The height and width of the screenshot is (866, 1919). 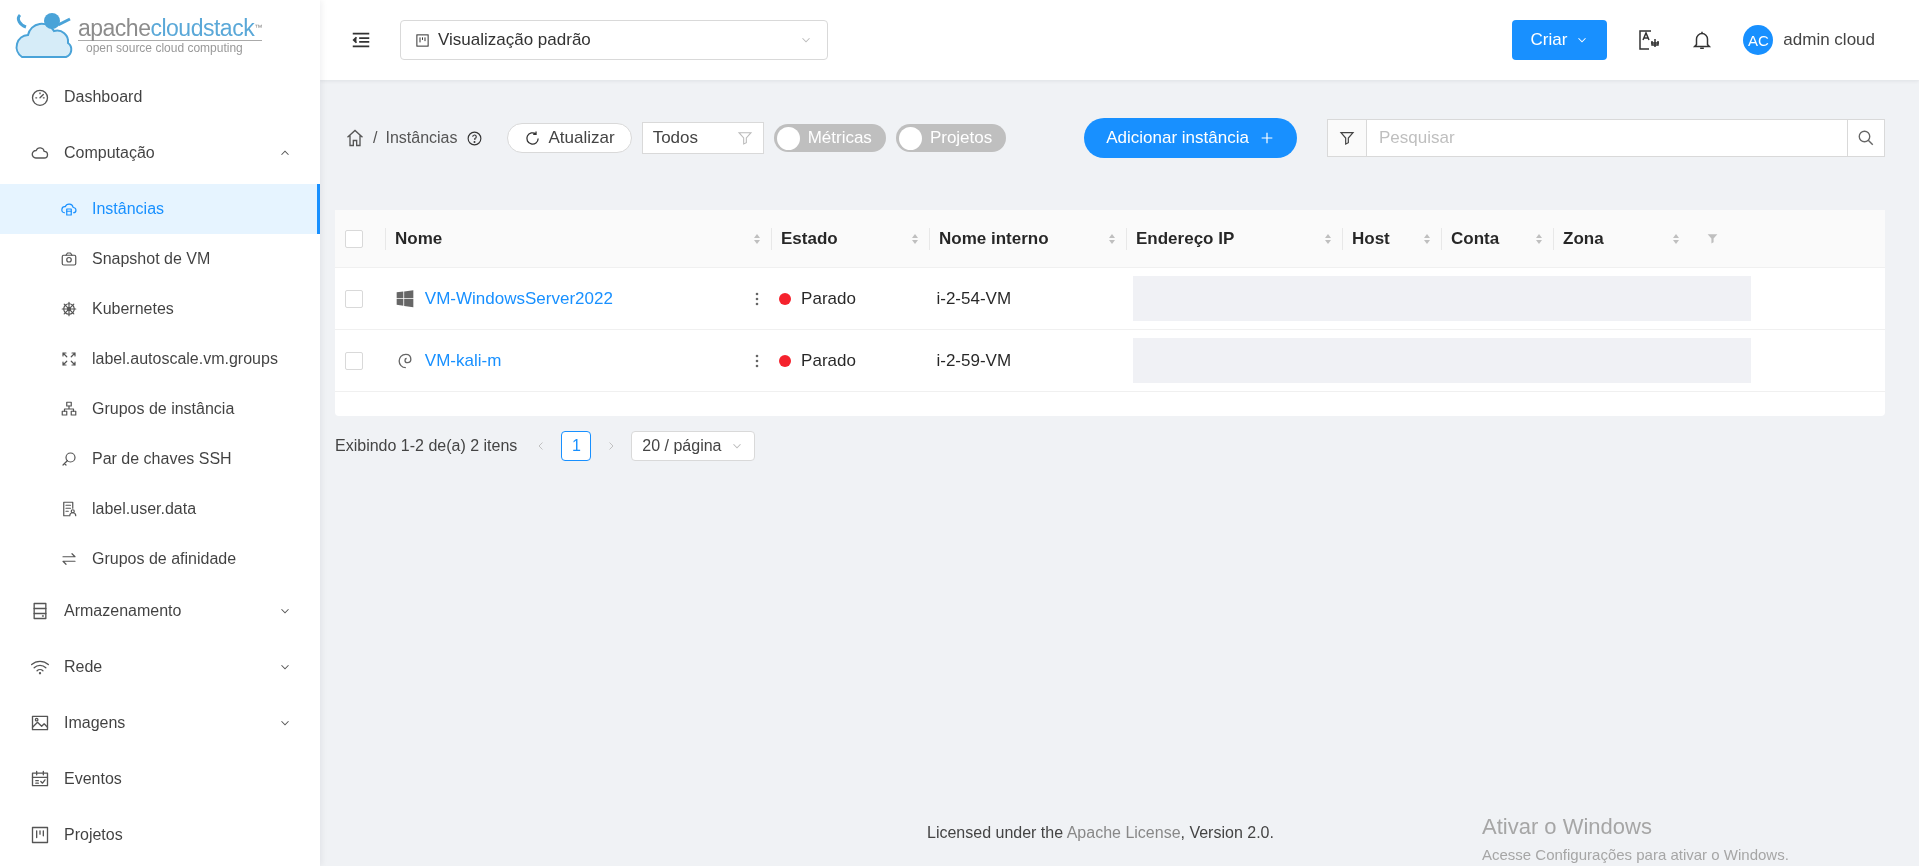 I want to click on windows-logo-icon, so click(x=404, y=298).